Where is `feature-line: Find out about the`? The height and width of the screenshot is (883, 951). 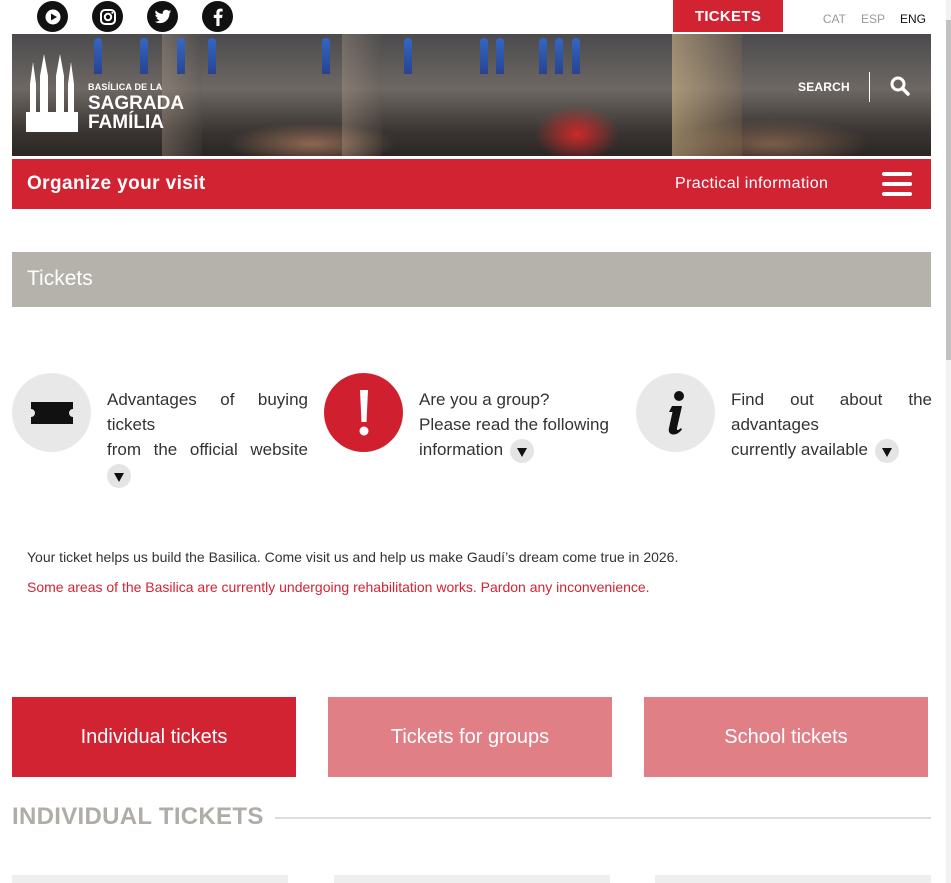
feature-line: Find out about the is located at coordinates (831, 399).